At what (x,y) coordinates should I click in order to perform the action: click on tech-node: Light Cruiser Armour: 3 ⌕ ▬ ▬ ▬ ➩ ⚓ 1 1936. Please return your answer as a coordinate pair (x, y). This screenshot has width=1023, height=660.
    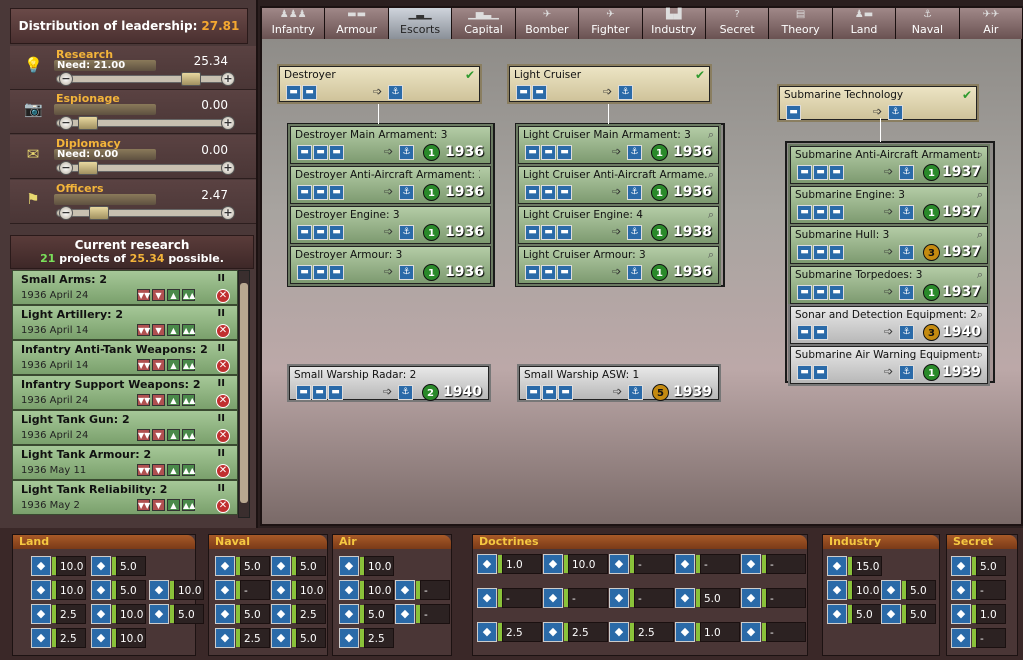
    Looking at the image, I should click on (618, 265).